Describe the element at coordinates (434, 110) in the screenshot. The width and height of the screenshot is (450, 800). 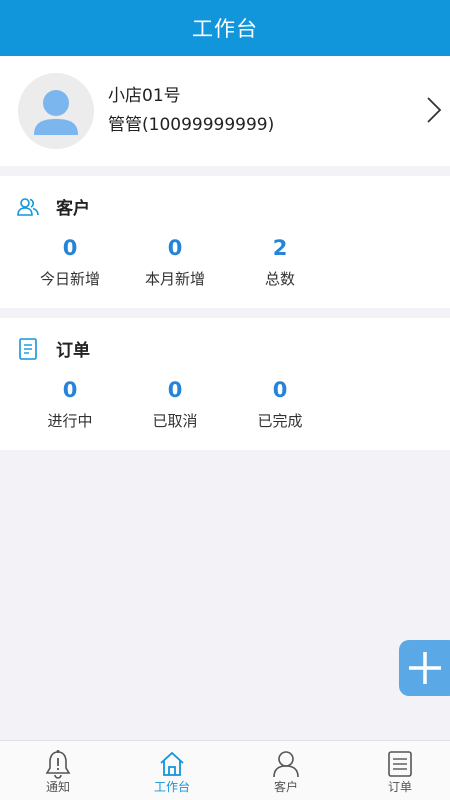
I see `chevron-right-icon` at that location.